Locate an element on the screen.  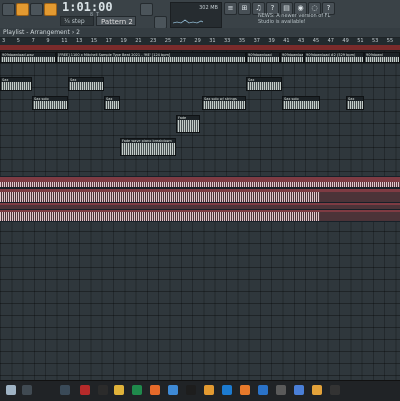
app-icon-blue is located at coordinates (299, 390).